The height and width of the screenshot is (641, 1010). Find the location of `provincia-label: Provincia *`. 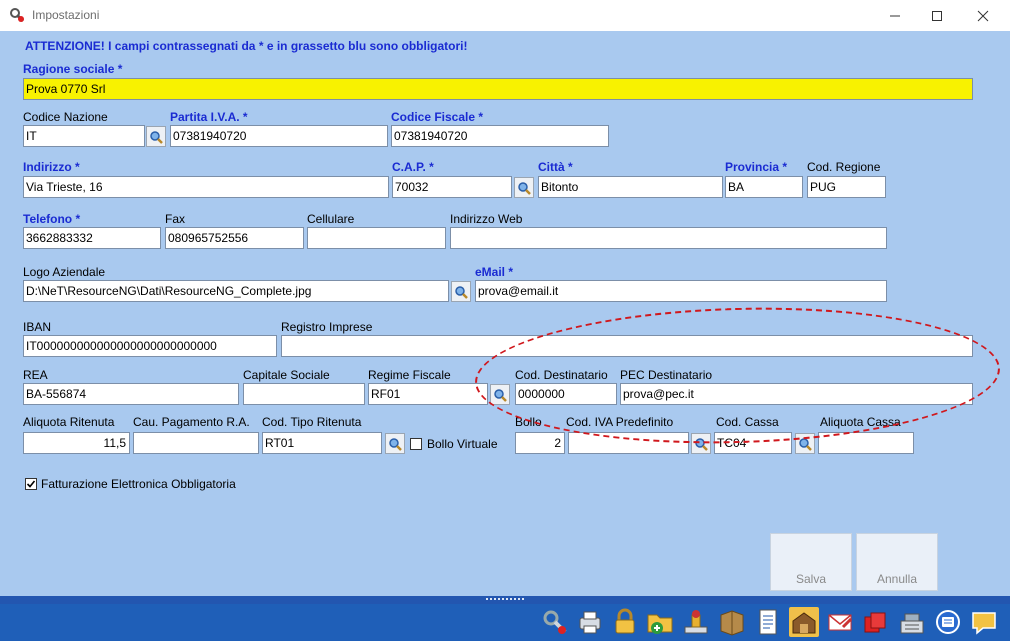

provincia-label: Provincia * is located at coordinates (756, 167).